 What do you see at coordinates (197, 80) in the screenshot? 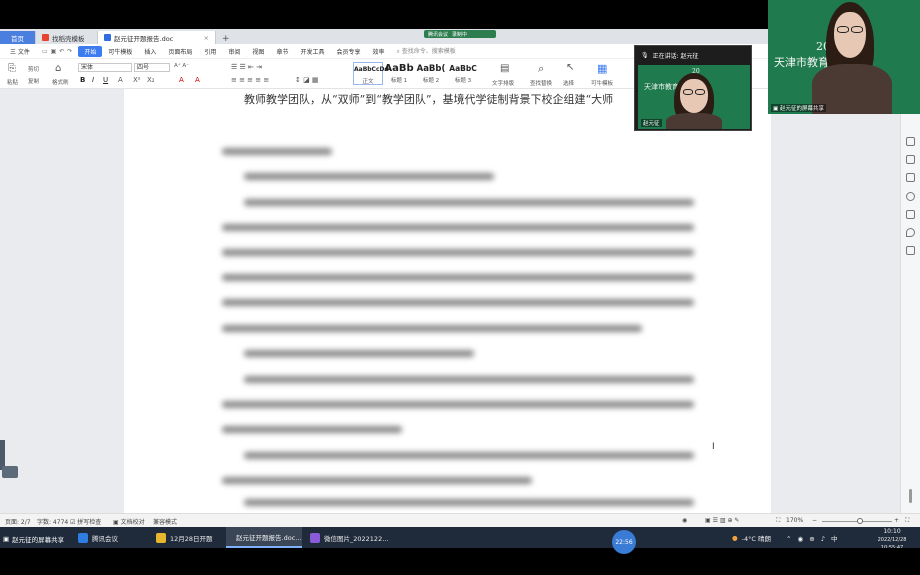
I see `text-color-icon: A` at bounding box center [197, 80].